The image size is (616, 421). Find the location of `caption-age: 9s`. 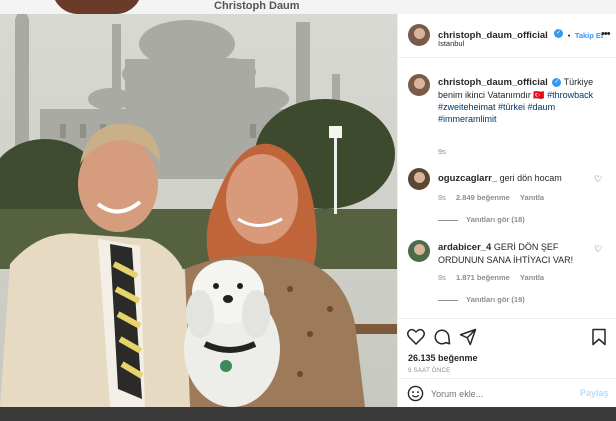

caption-age: 9s is located at coordinates (442, 151).